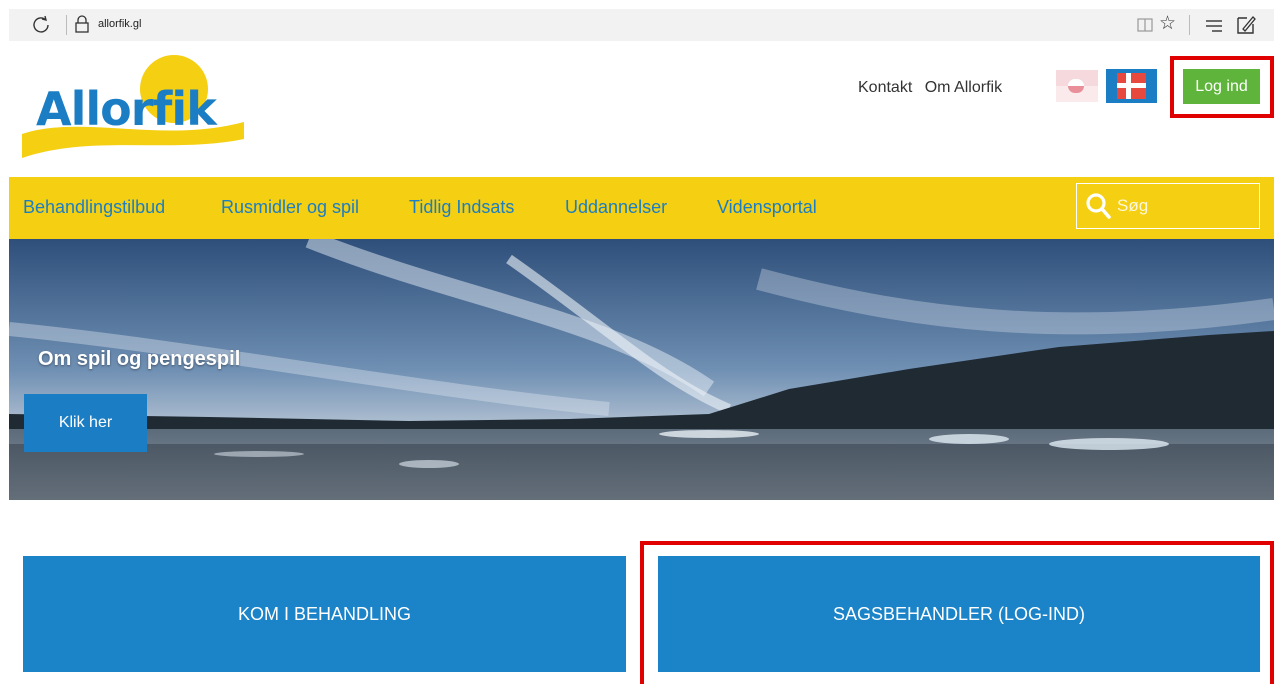  I want to click on about-link: Om Allorfik, so click(963, 87).